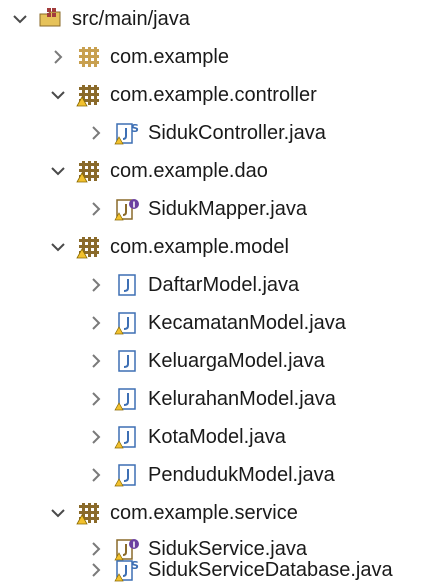  Describe the element at coordinates (169, 57) in the screenshot. I see `tree-node-label: com.example` at that location.